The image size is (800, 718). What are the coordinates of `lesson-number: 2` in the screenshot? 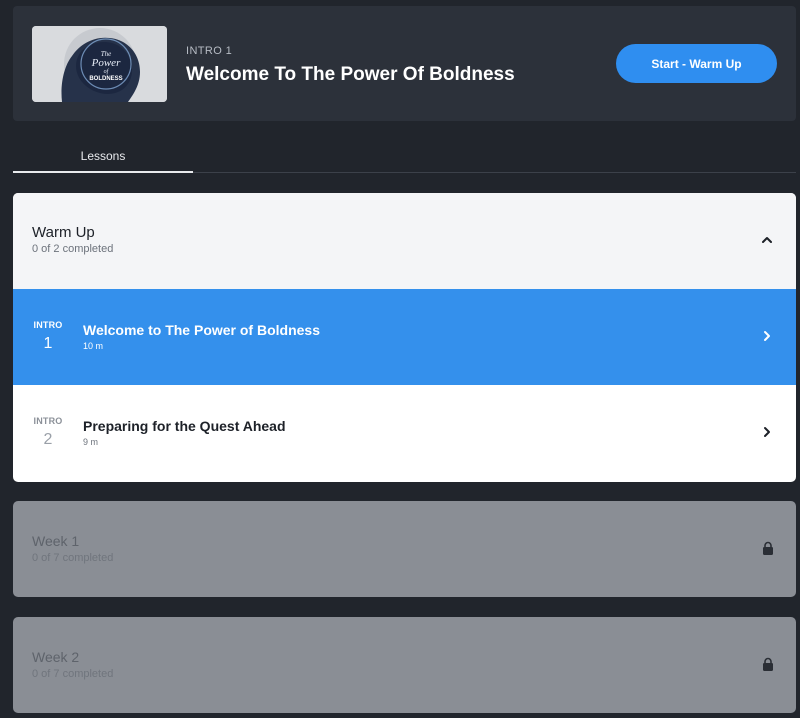 It's located at (48, 439).